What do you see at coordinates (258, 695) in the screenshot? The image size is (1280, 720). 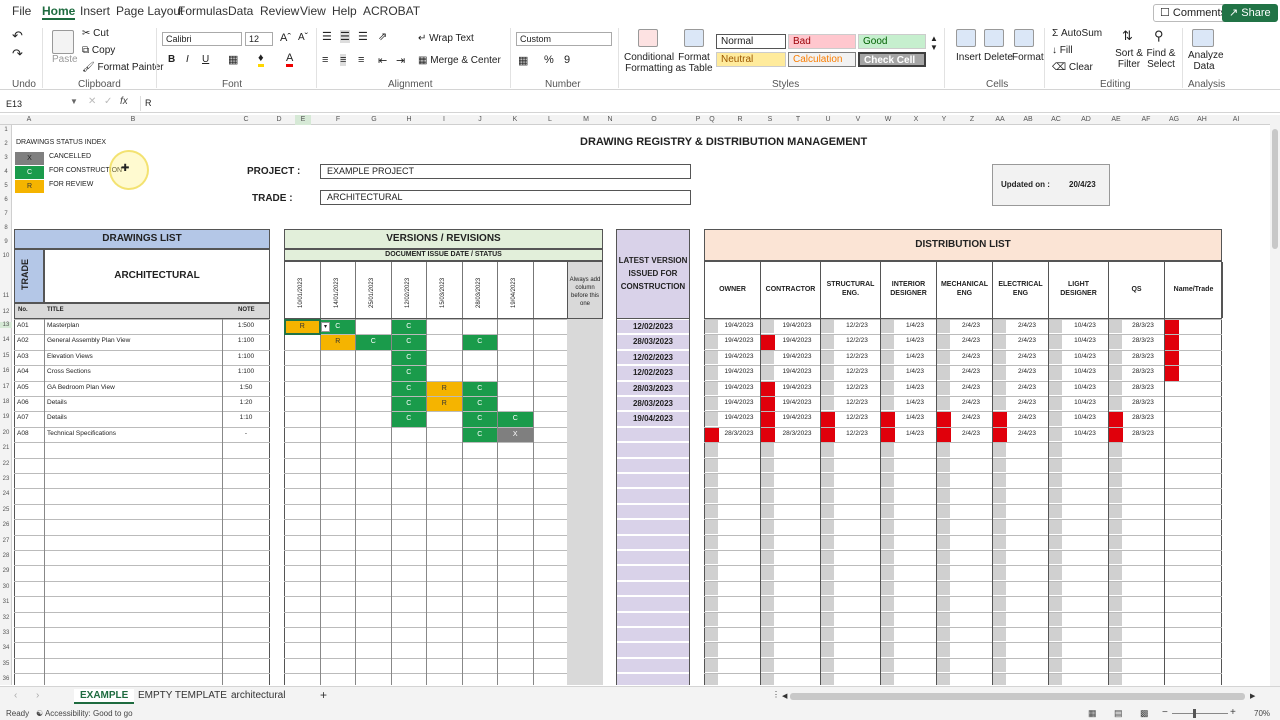 I see `tab-architectural: architectural` at bounding box center [258, 695].